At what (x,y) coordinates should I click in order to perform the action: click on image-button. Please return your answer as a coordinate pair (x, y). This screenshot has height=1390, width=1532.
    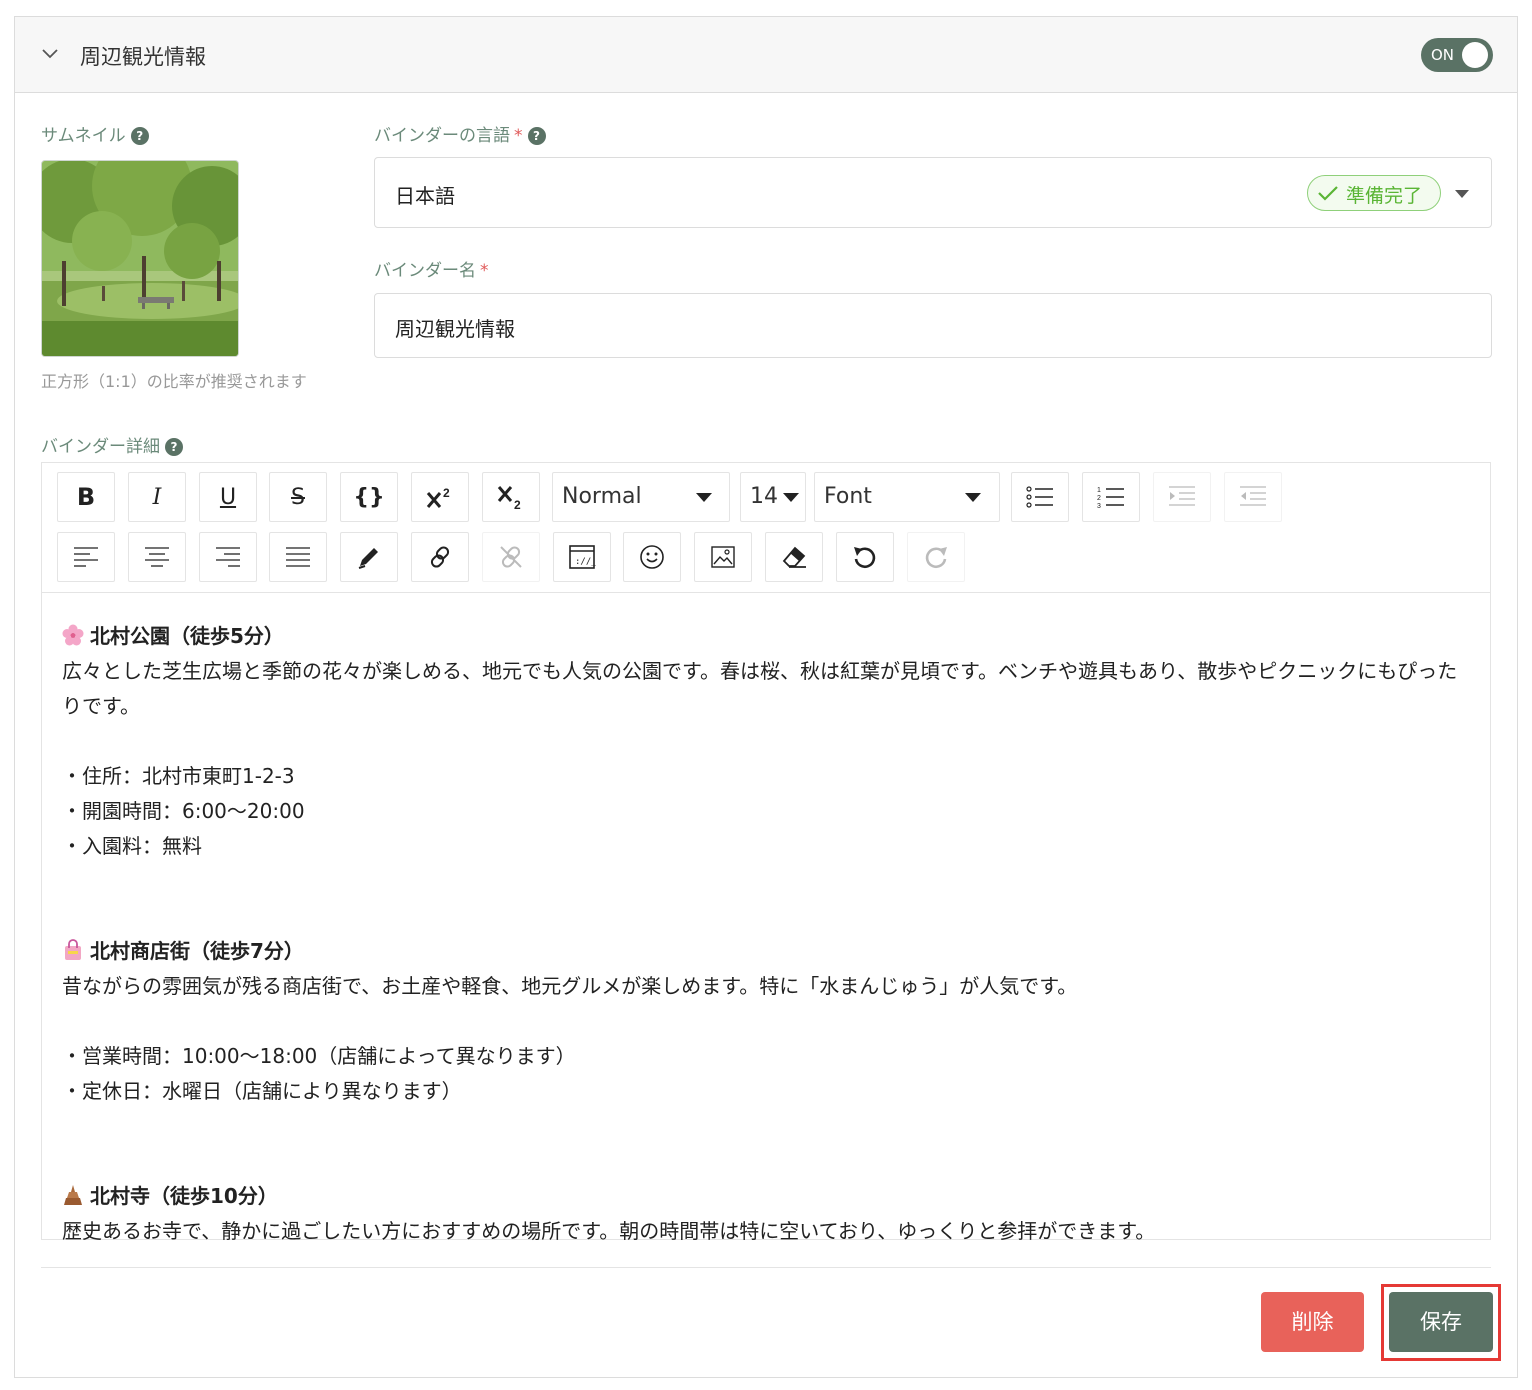
    Looking at the image, I should click on (723, 557).